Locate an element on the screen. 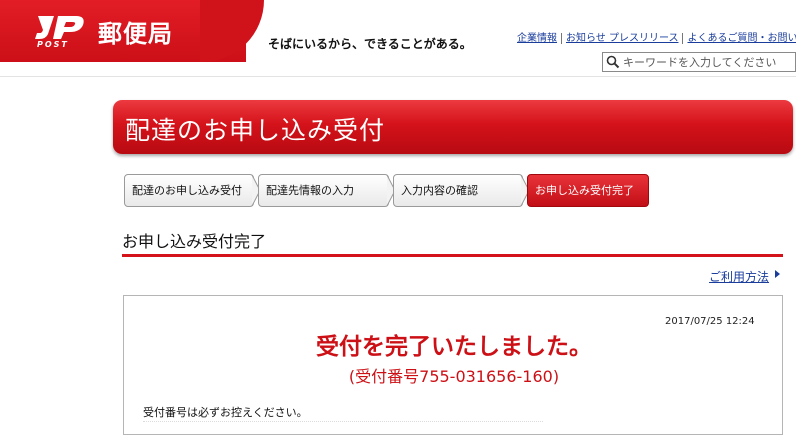 The image size is (796, 435). step-4-active: お申し込み受付完了 is located at coordinates (588, 190).